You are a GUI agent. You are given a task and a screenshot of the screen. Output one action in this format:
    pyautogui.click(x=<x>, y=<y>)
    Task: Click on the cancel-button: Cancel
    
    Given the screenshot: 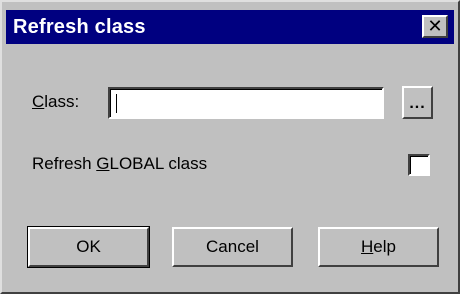 What is the action you would take?
    pyautogui.click(x=232, y=247)
    